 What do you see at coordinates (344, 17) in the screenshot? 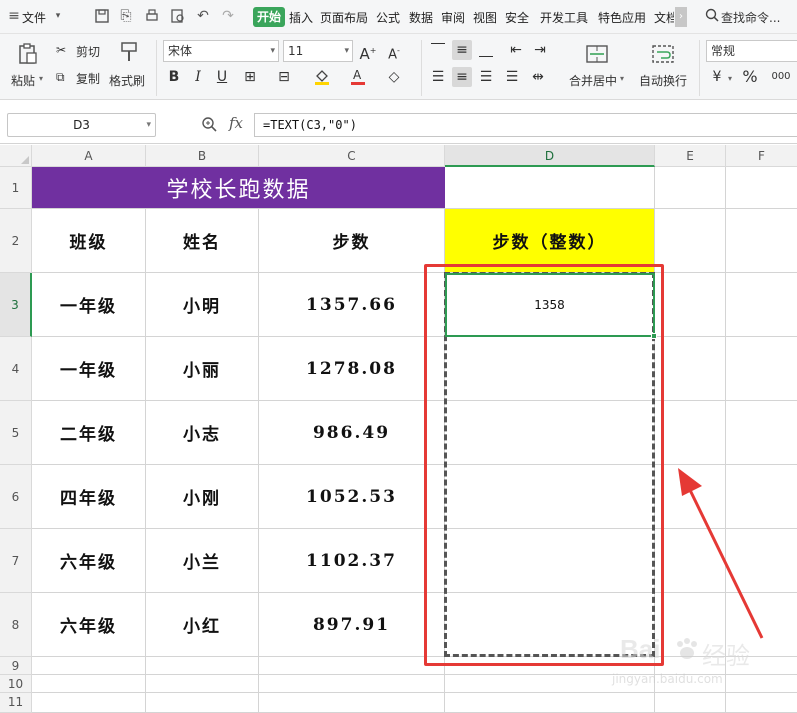
I see `tab-page-layout: 页面布局` at bounding box center [344, 17].